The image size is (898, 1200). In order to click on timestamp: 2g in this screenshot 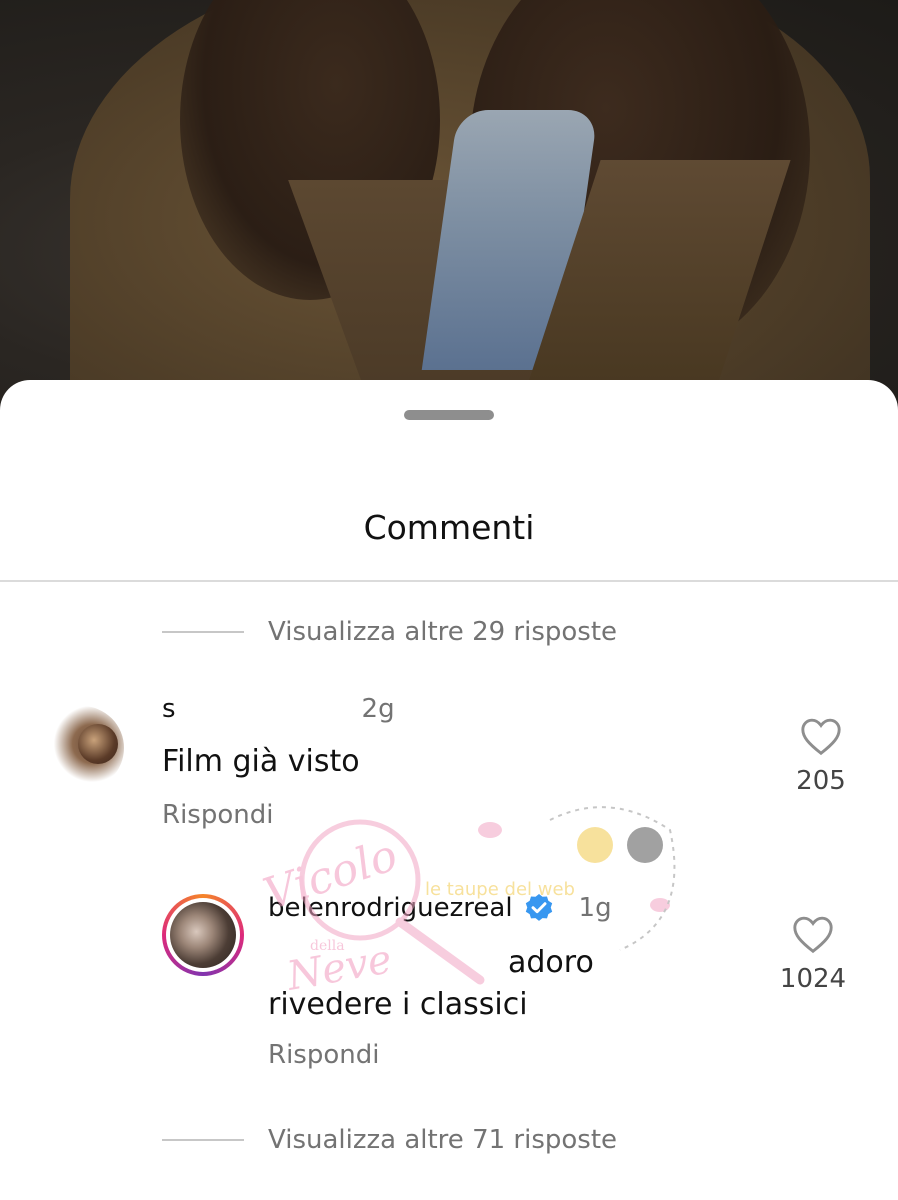, I will do `click(378, 709)`.